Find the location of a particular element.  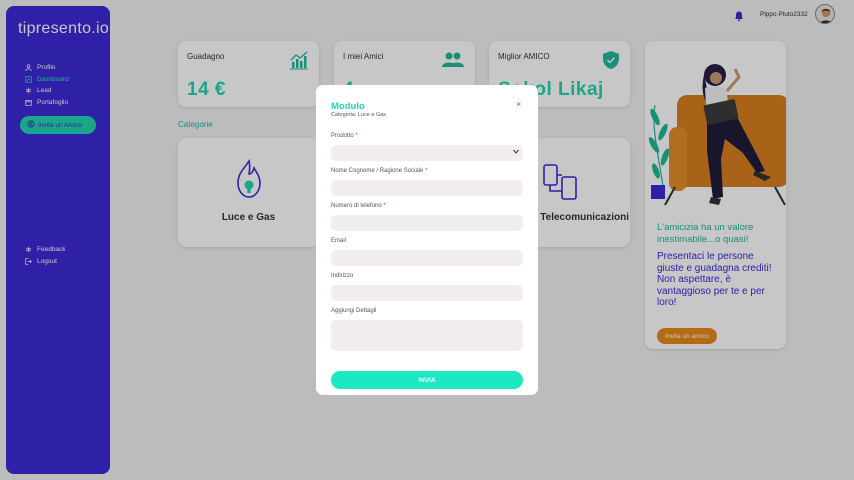

field-label-email: Email is located at coordinates (339, 241).